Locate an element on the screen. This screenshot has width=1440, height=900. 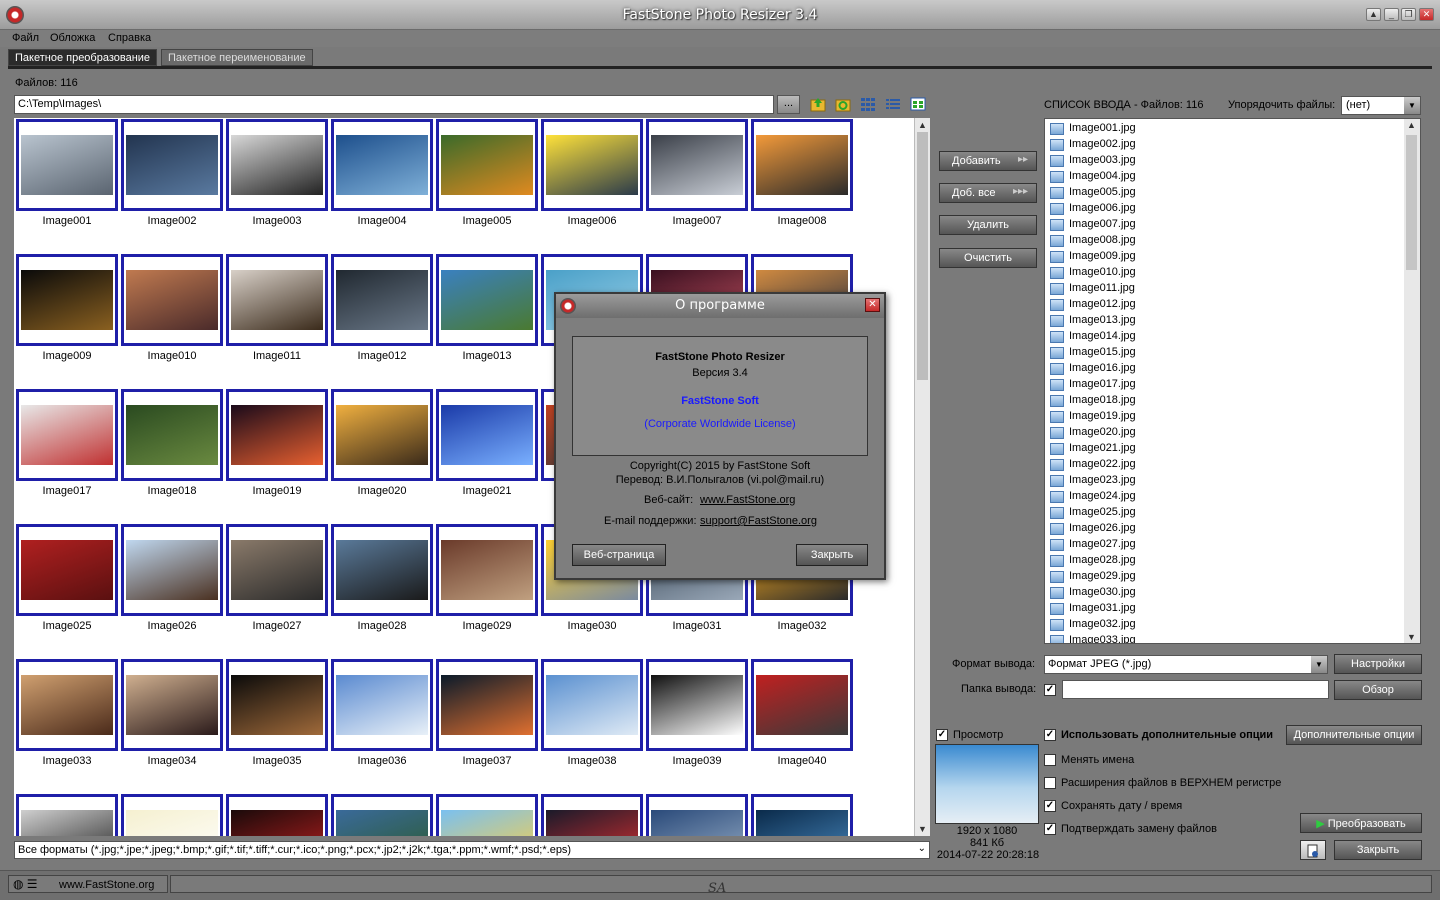
thumbnail-item: Image038 is located at coordinates (593, 724).